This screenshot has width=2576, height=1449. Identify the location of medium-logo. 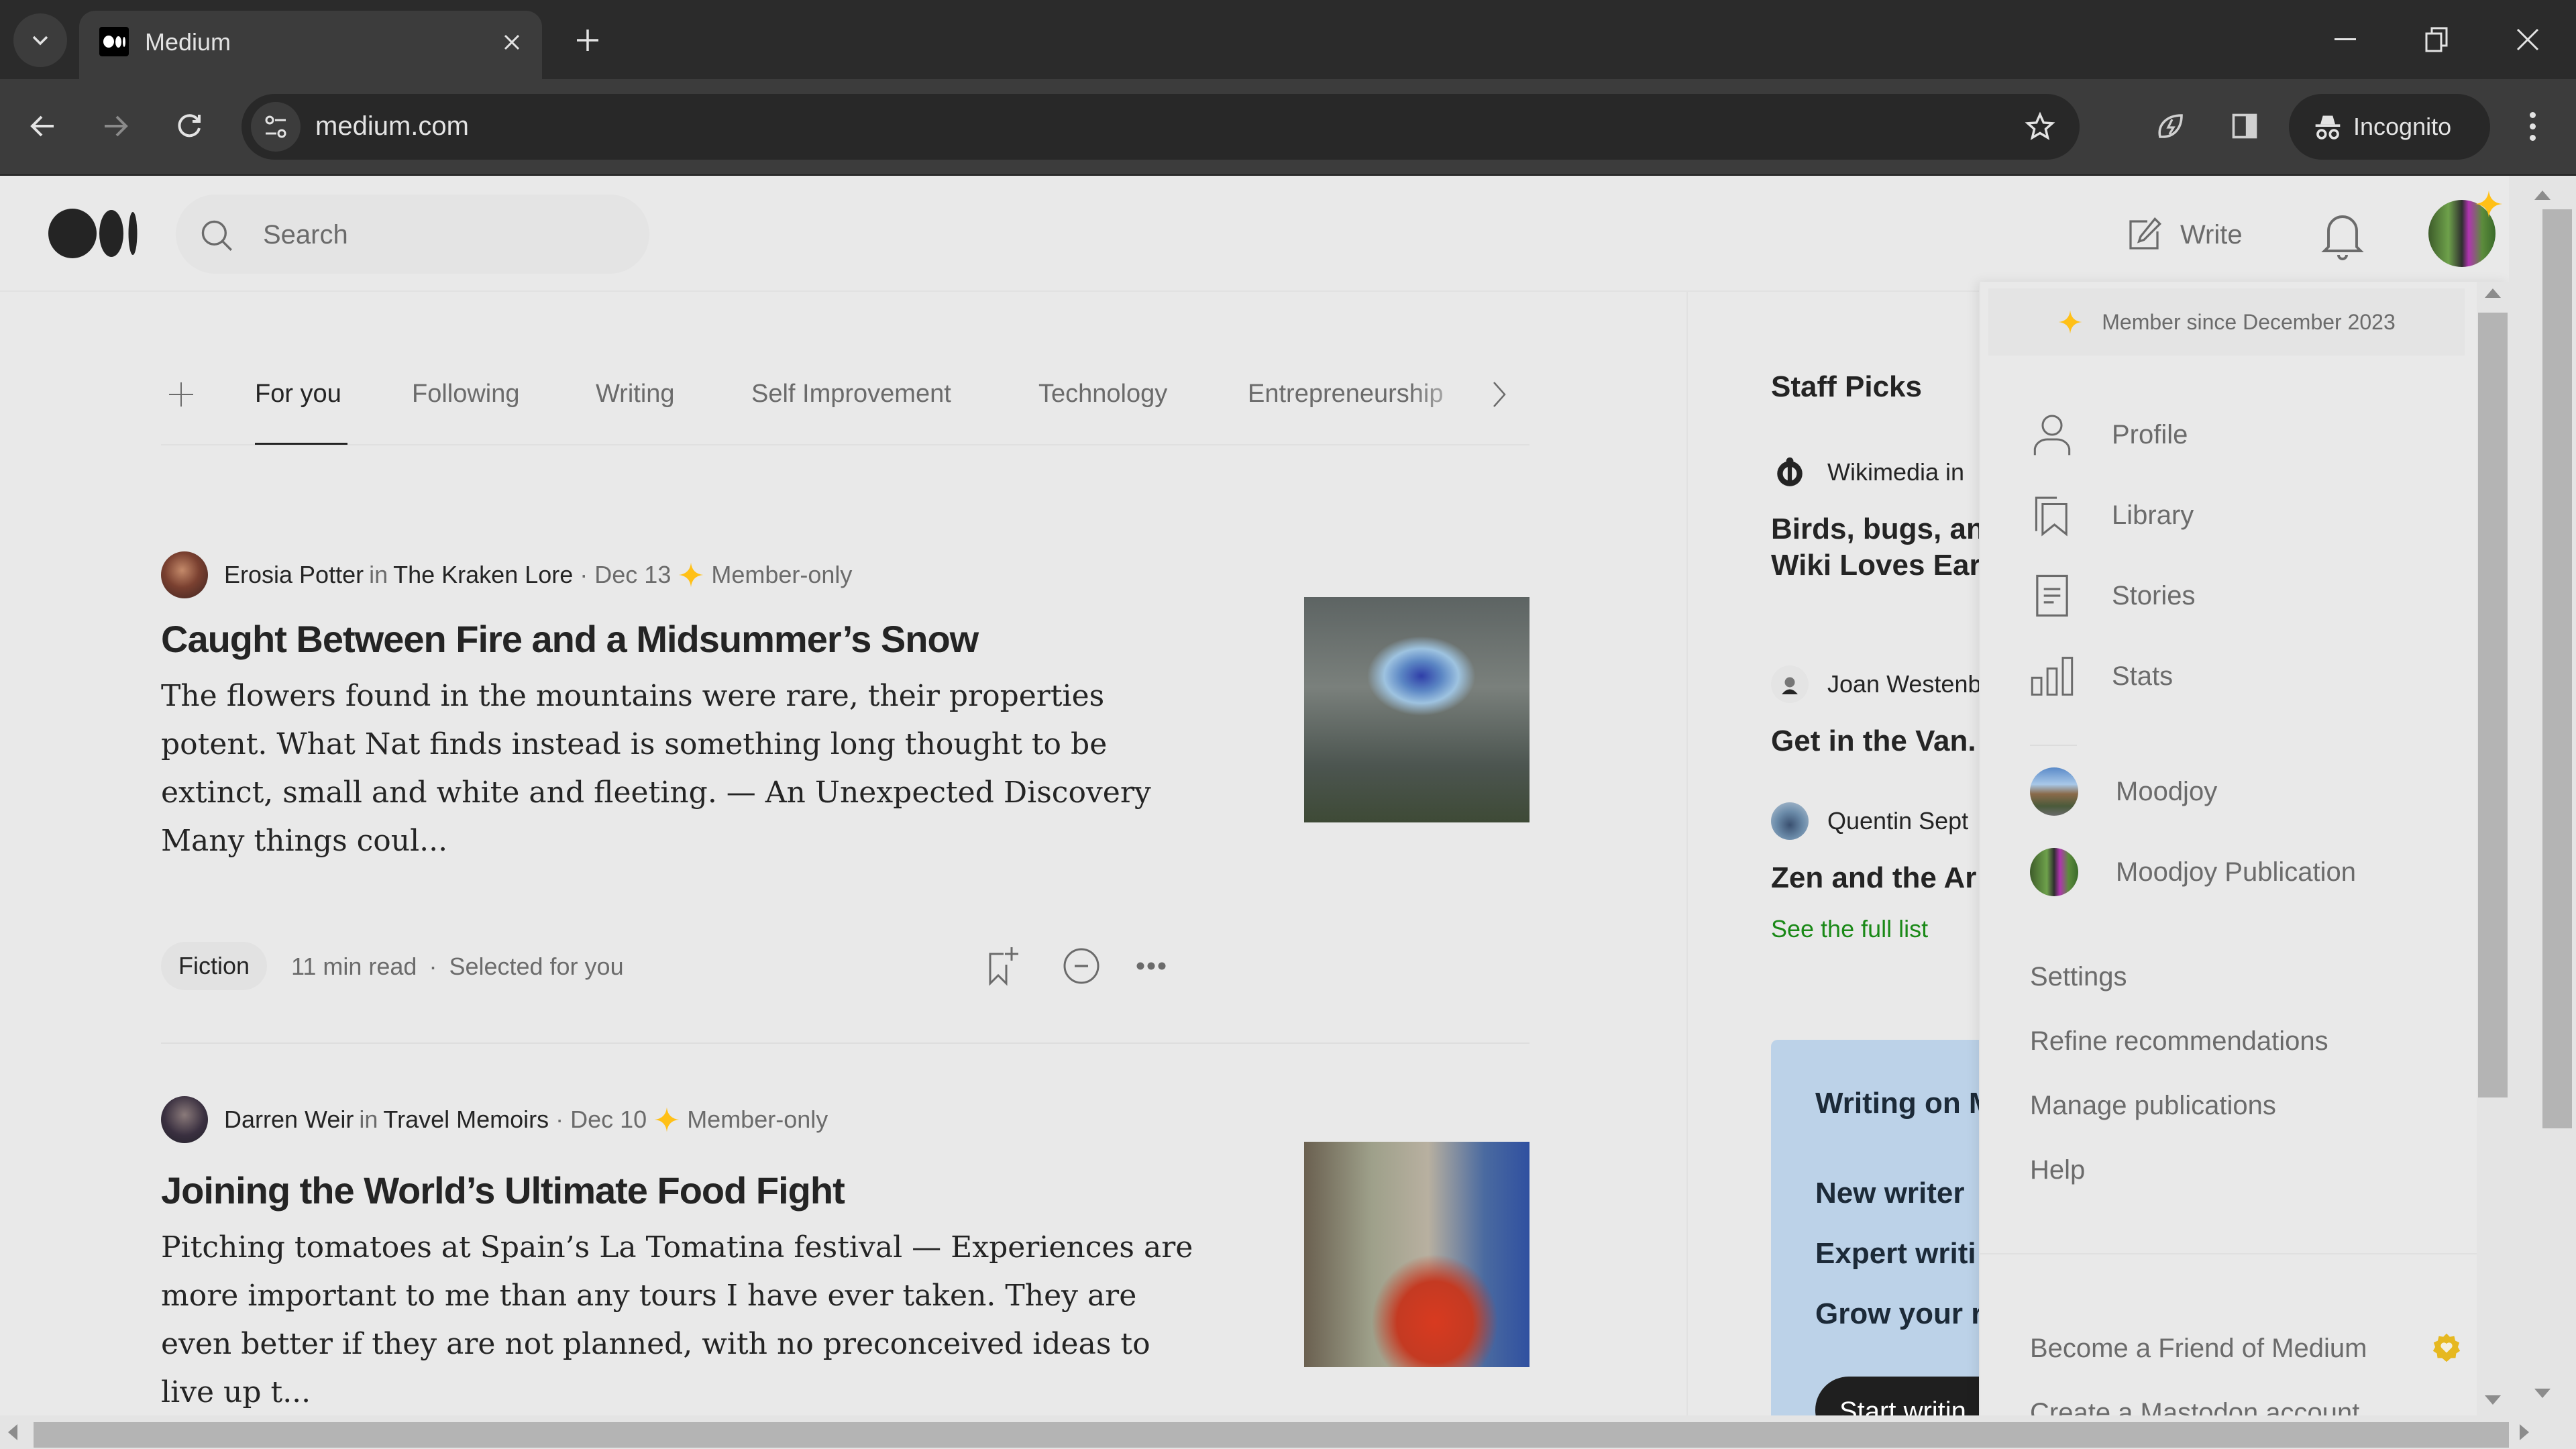
(94, 233).